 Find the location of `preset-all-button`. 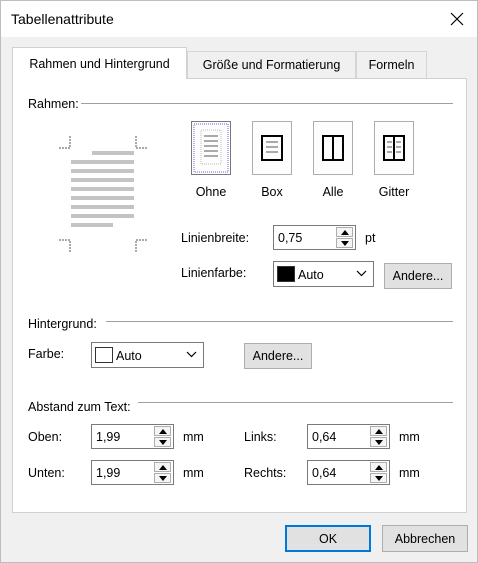

preset-all-button is located at coordinates (333, 148).